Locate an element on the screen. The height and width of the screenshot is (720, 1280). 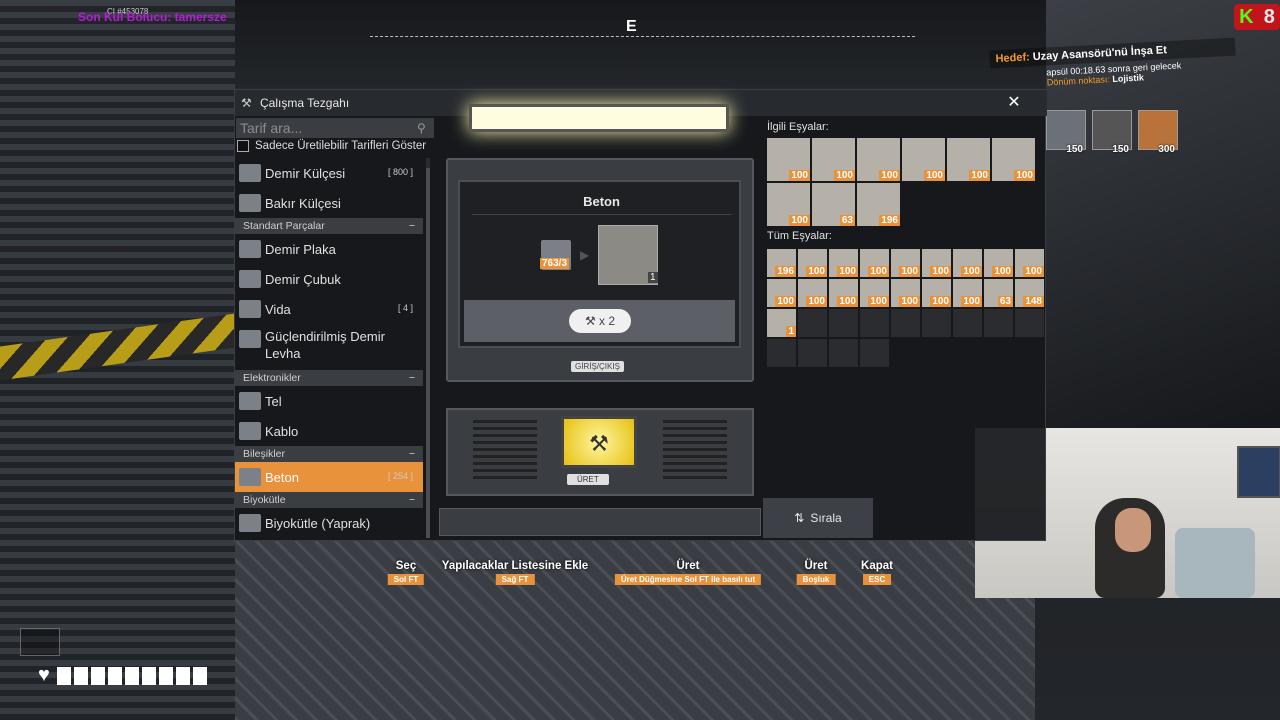
panel-title: Çalışma Tezgahı is located at coordinates (305, 103).